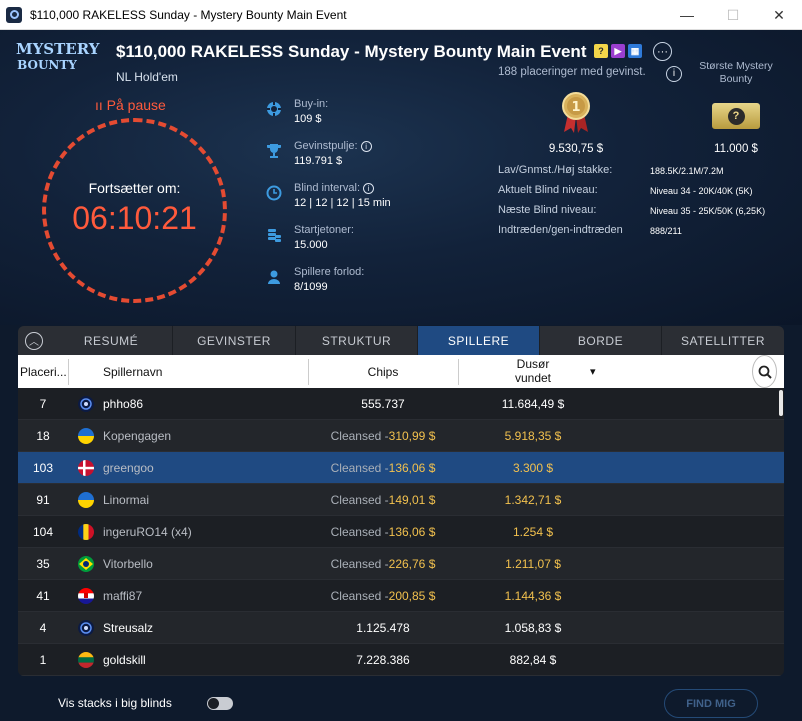  Describe the element at coordinates (779, 15) in the screenshot. I see `close-button: ✕` at that location.